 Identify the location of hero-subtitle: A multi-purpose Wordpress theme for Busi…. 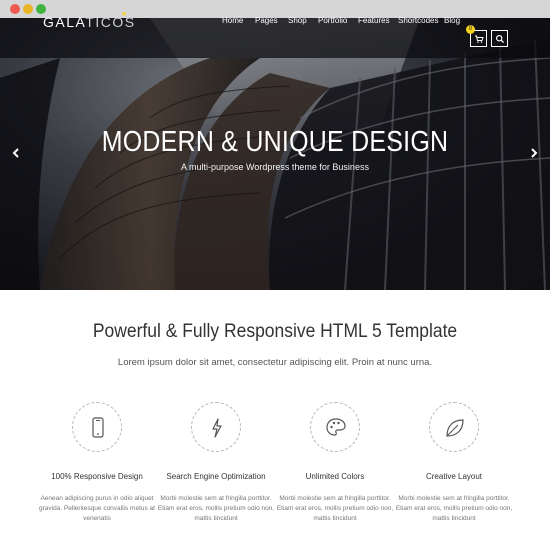
(275, 167).